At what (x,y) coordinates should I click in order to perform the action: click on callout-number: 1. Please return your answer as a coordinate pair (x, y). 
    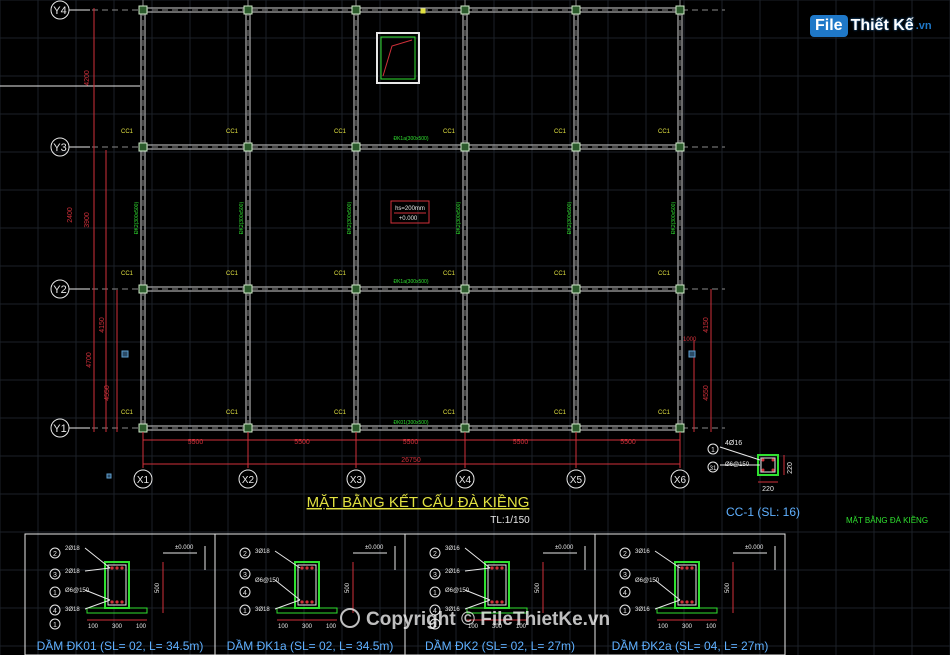
    Looking at the image, I should click on (55, 593).